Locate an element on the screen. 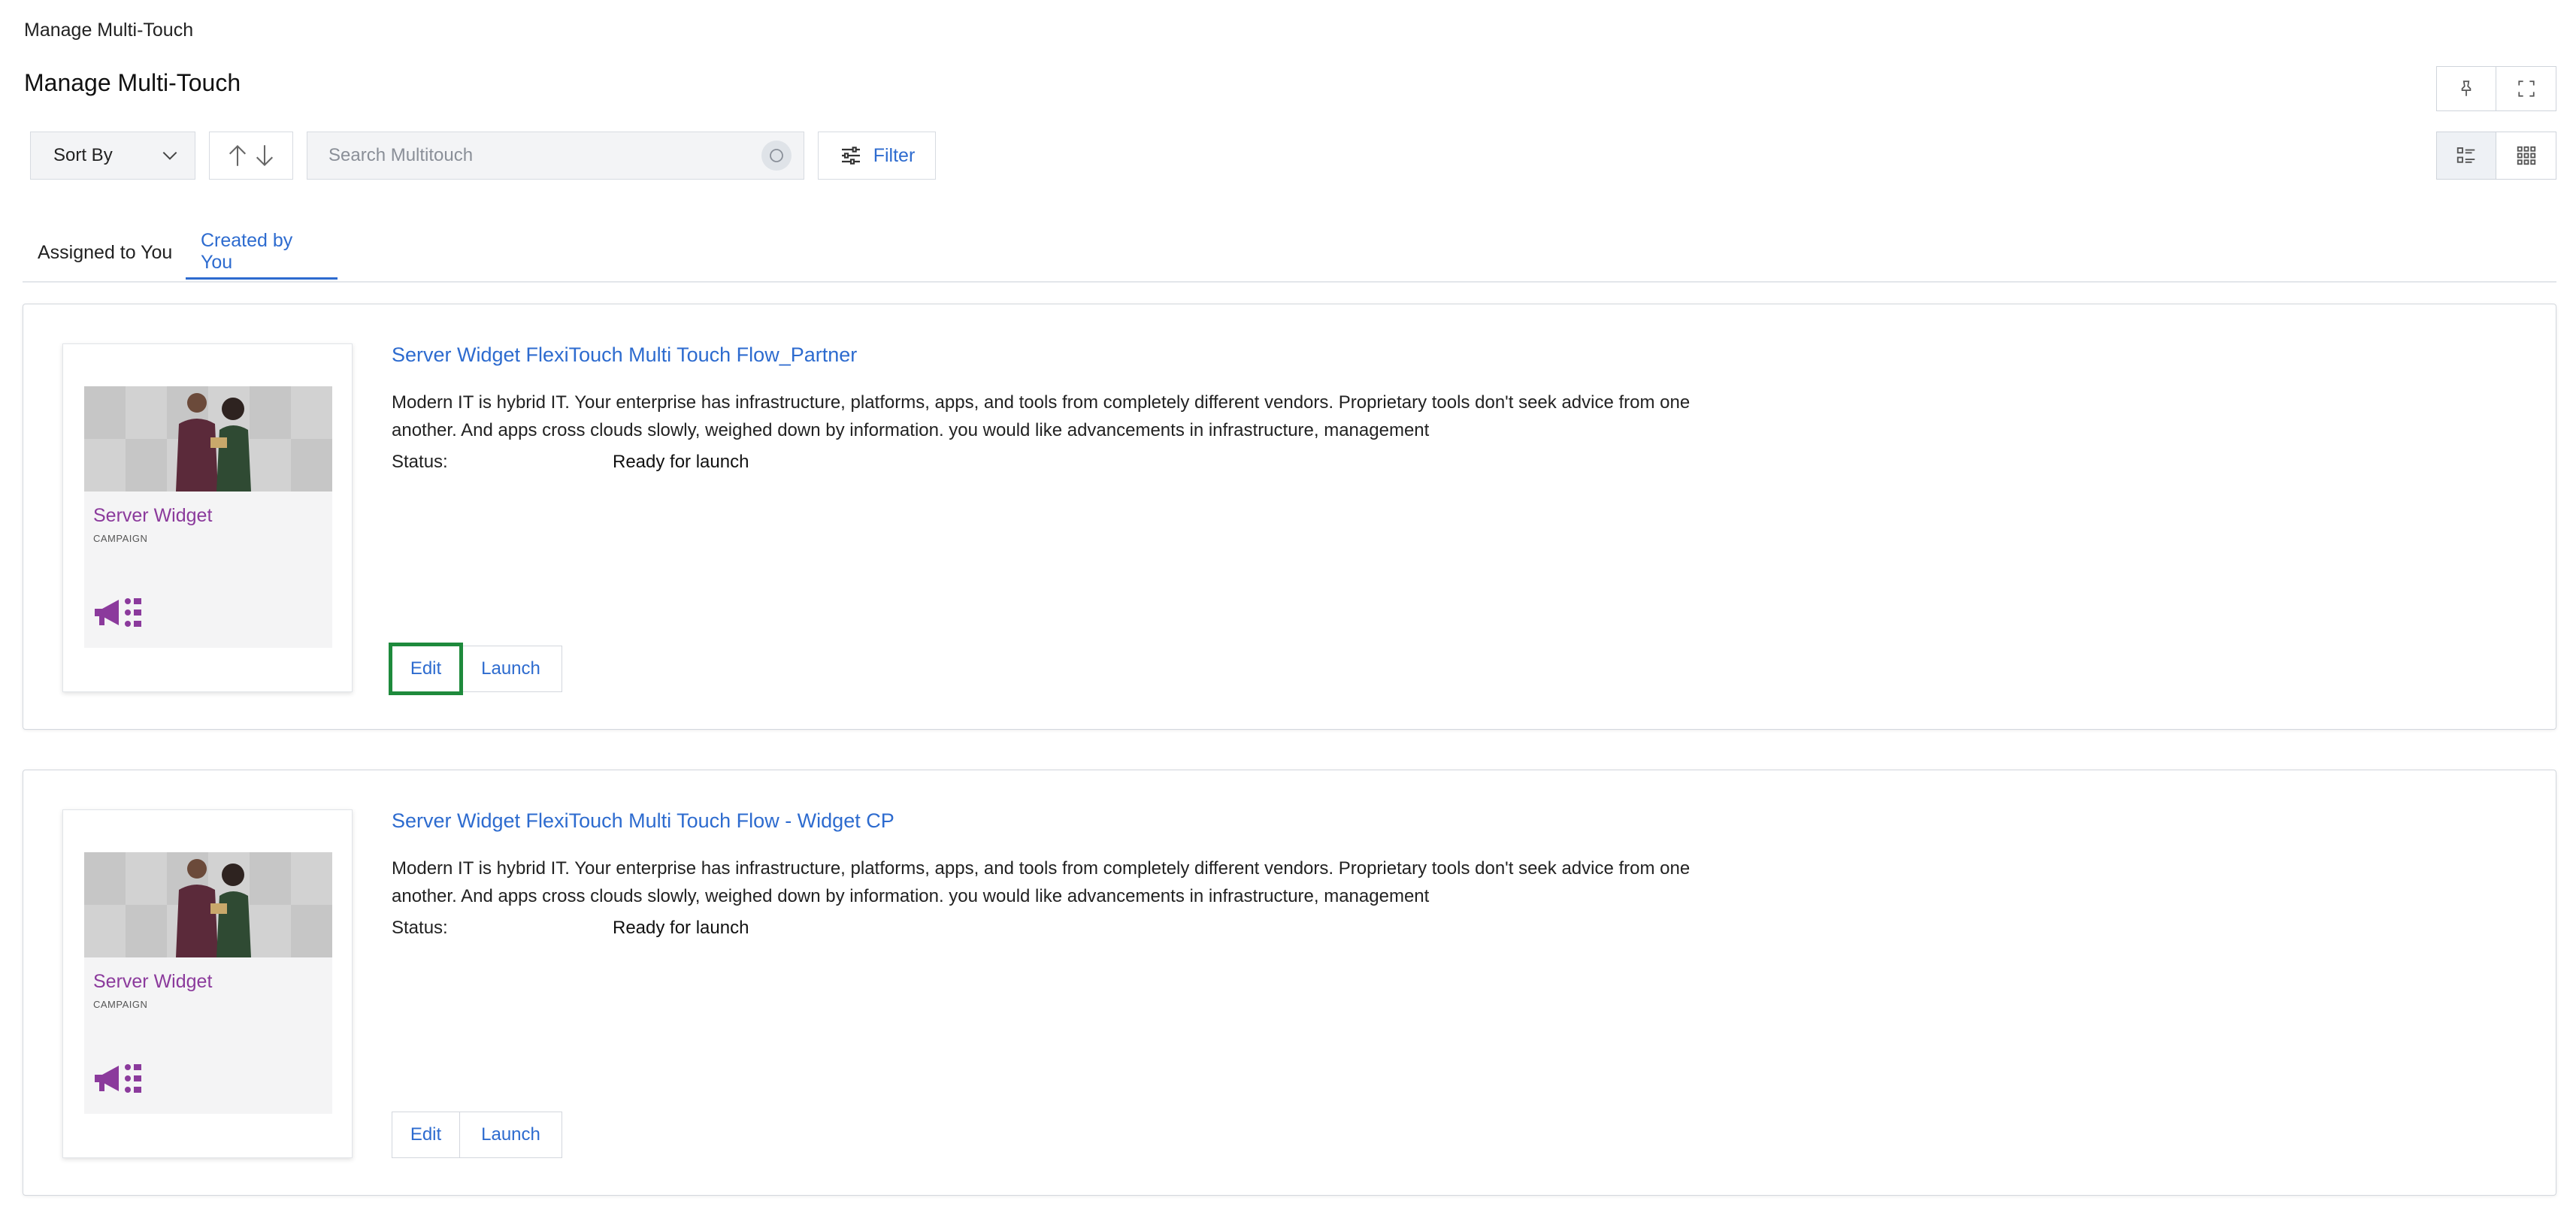 Image resolution: width=2576 pixels, height=1222 pixels. fullscreen-button is located at coordinates (2526, 88).